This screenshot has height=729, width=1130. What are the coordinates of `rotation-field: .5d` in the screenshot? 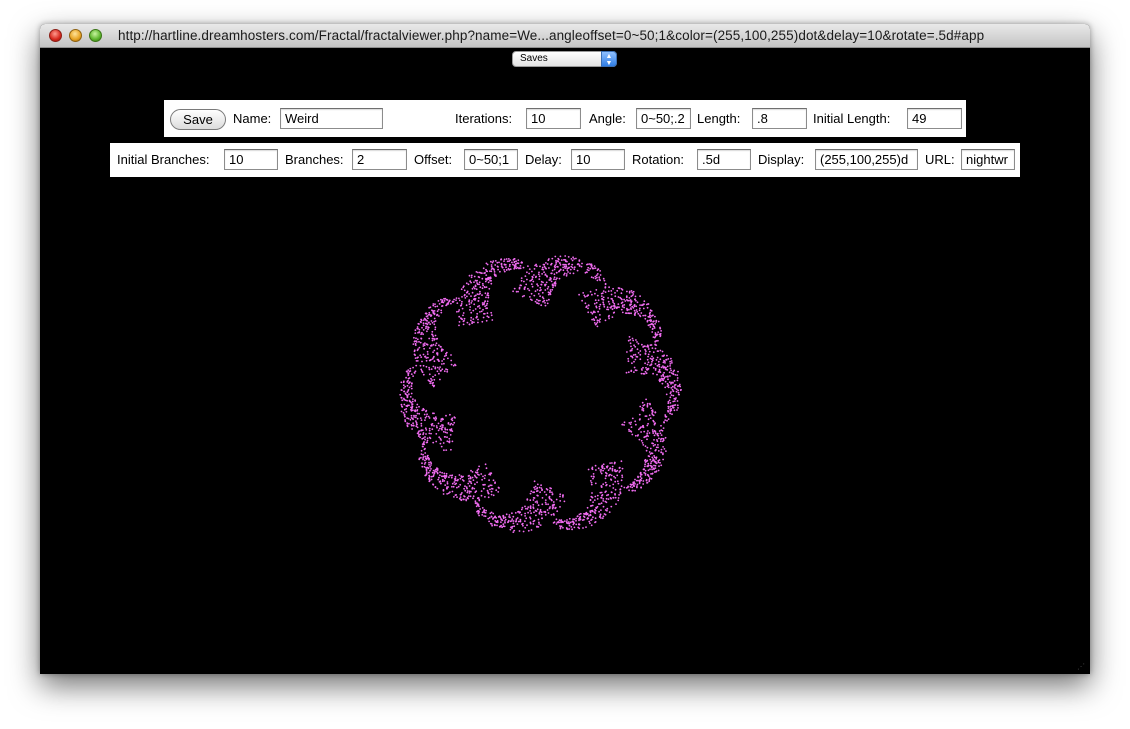 It's located at (724, 159).